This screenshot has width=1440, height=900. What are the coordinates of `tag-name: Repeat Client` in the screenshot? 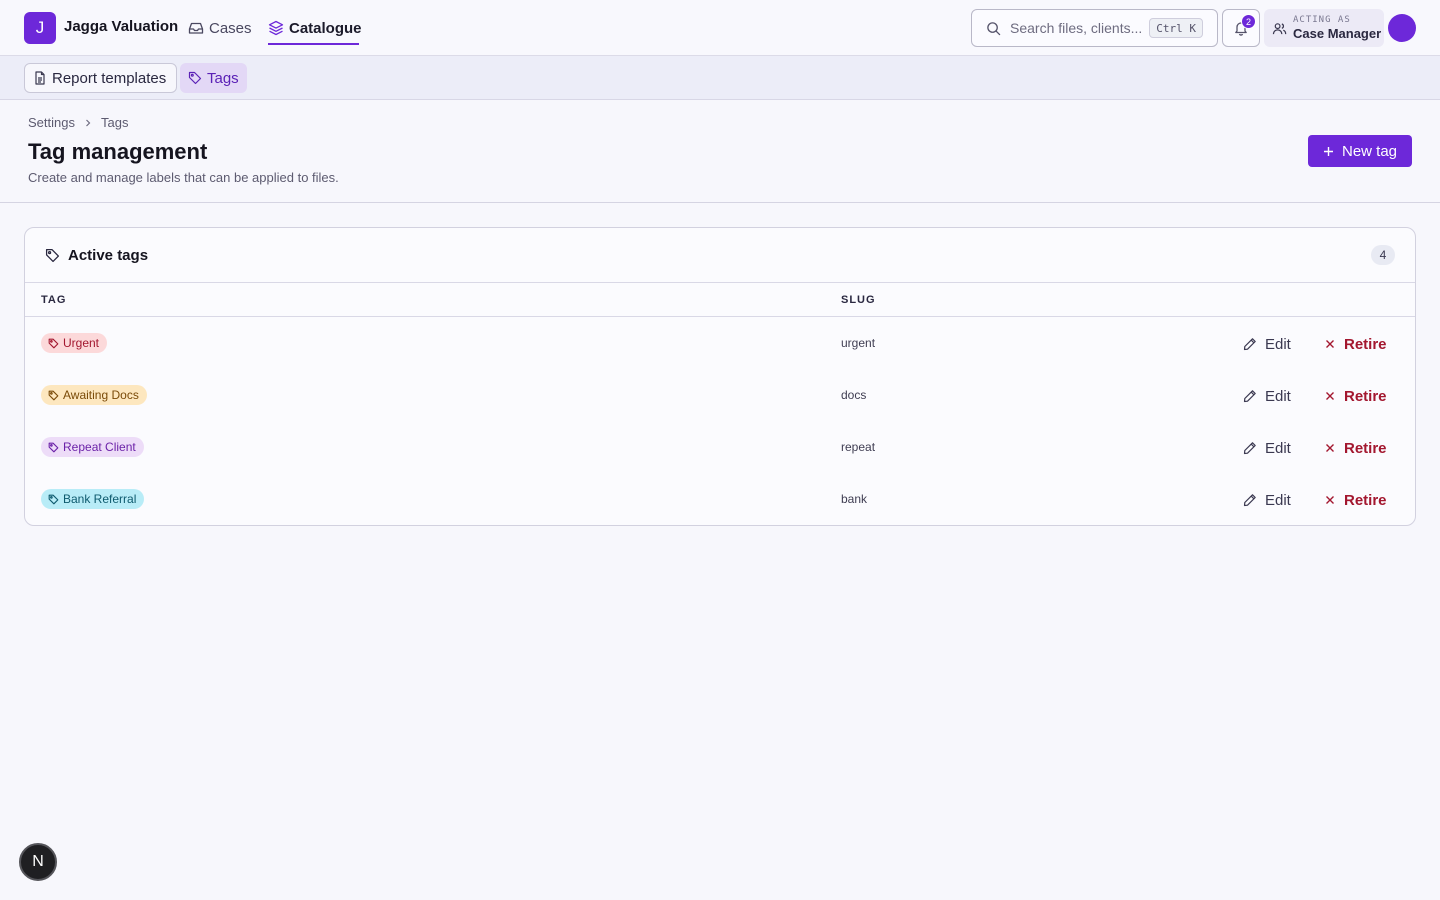 It's located at (99, 447).